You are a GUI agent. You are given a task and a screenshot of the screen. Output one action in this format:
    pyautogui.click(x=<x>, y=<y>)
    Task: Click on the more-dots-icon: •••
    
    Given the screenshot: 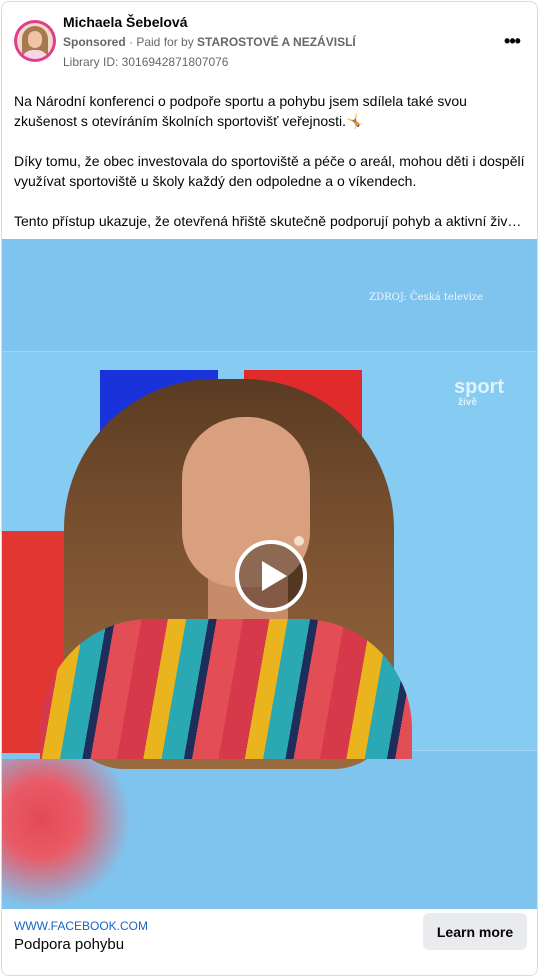 What is the action you would take?
    pyautogui.click(x=512, y=41)
    